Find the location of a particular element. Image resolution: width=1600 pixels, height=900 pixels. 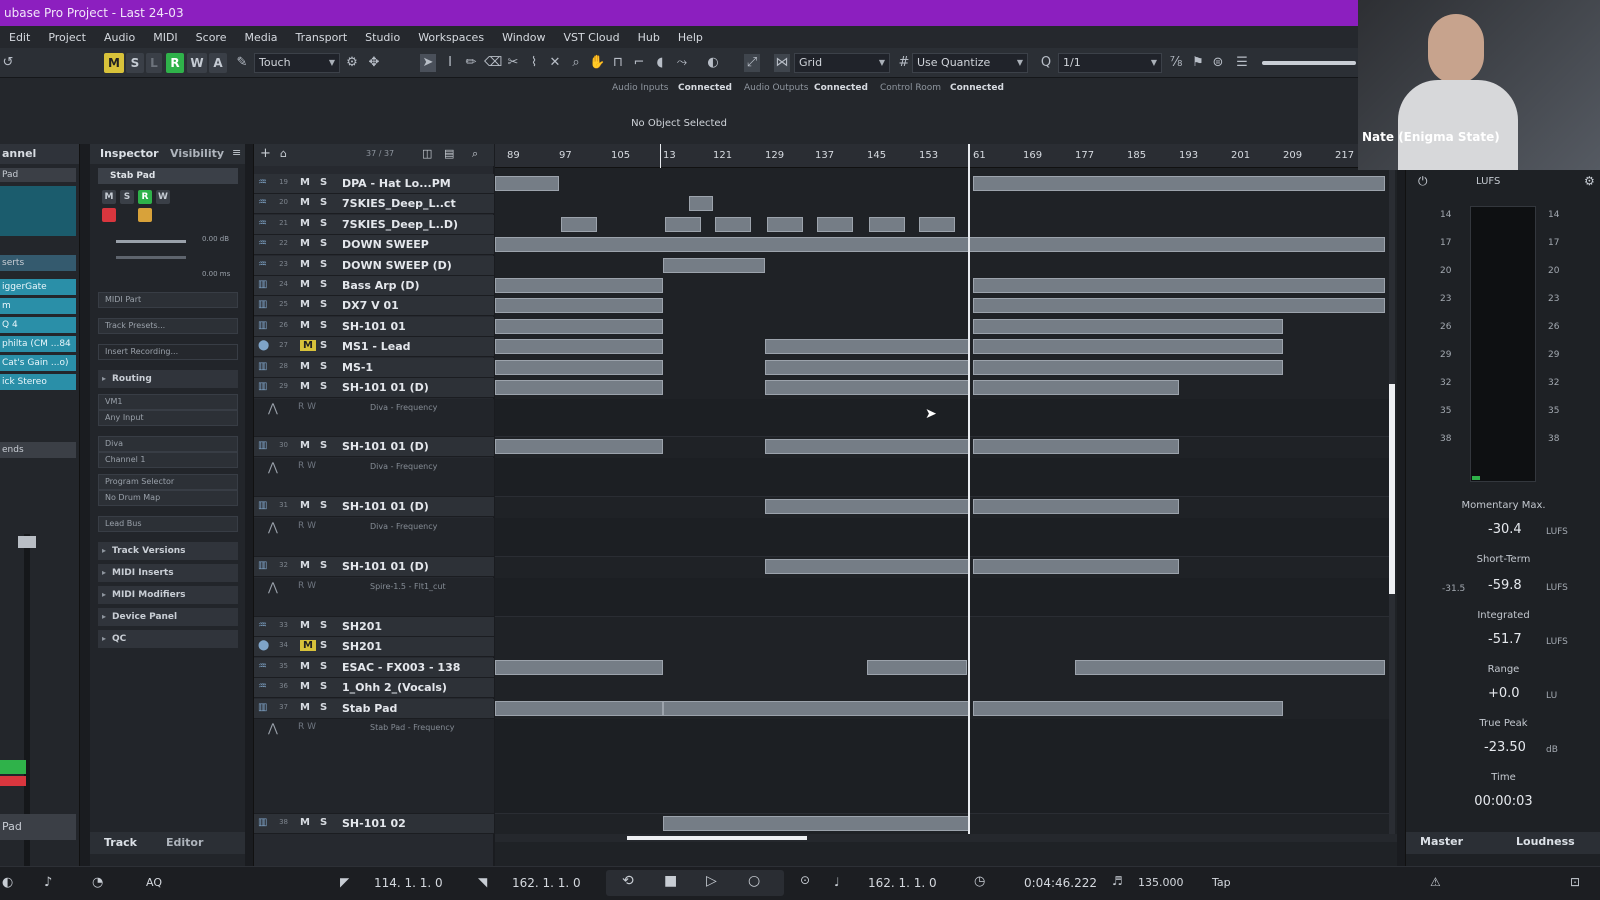

color-icon: ⚑ is located at coordinates (1198, 63).